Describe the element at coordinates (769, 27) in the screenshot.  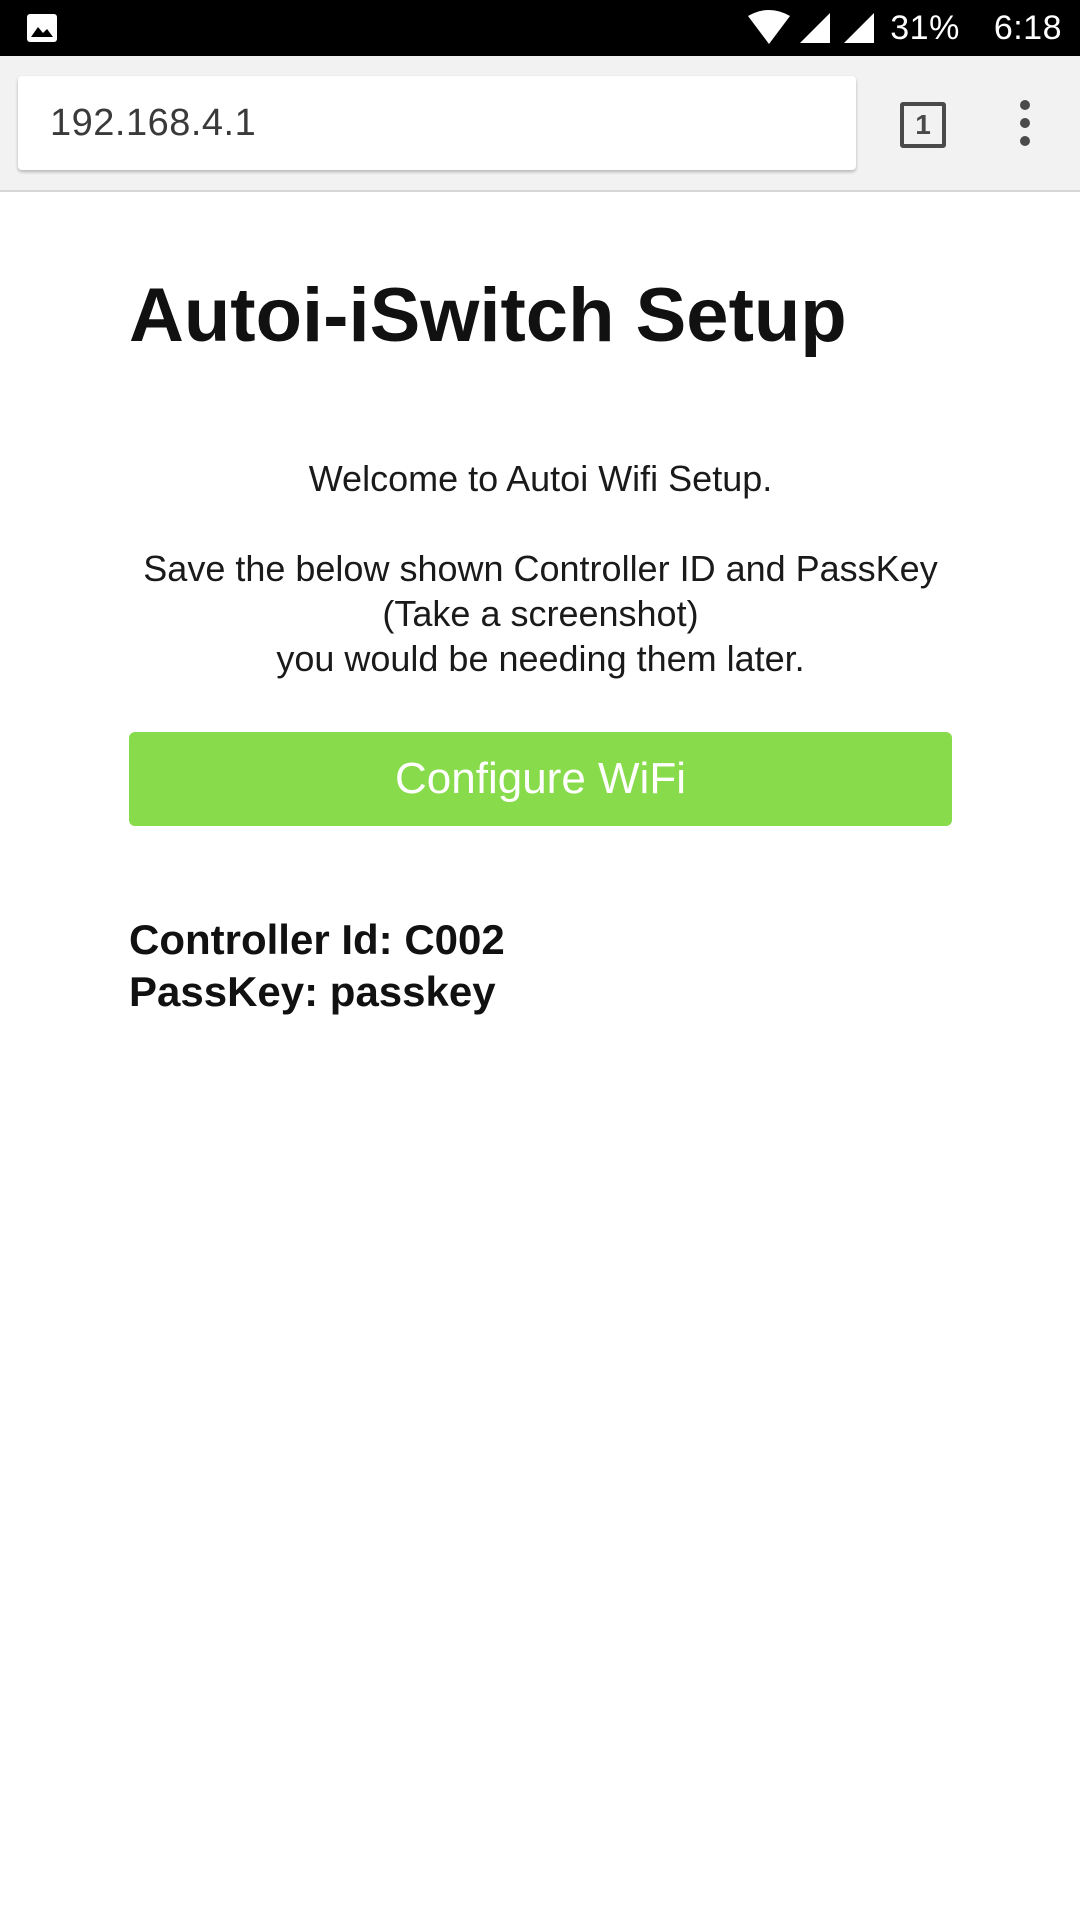
I see `wifi-icon` at that location.